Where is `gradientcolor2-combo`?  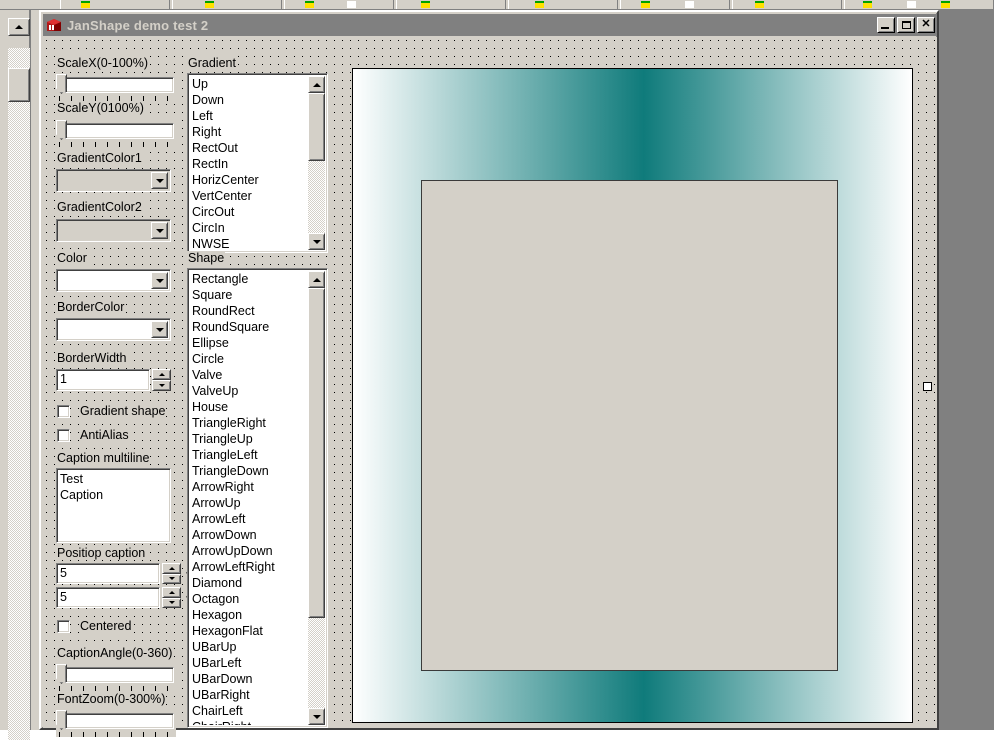 gradientcolor2-combo is located at coordinates (113, 230).